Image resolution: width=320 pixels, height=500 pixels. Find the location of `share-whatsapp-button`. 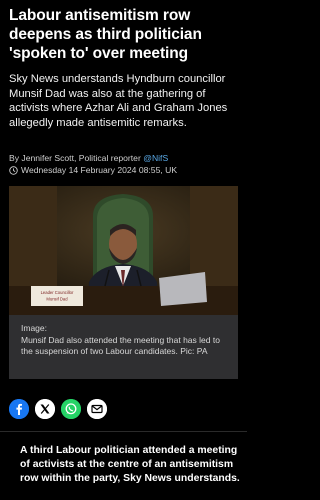

share-whatsapp-button is located at coordinates (71, 409).